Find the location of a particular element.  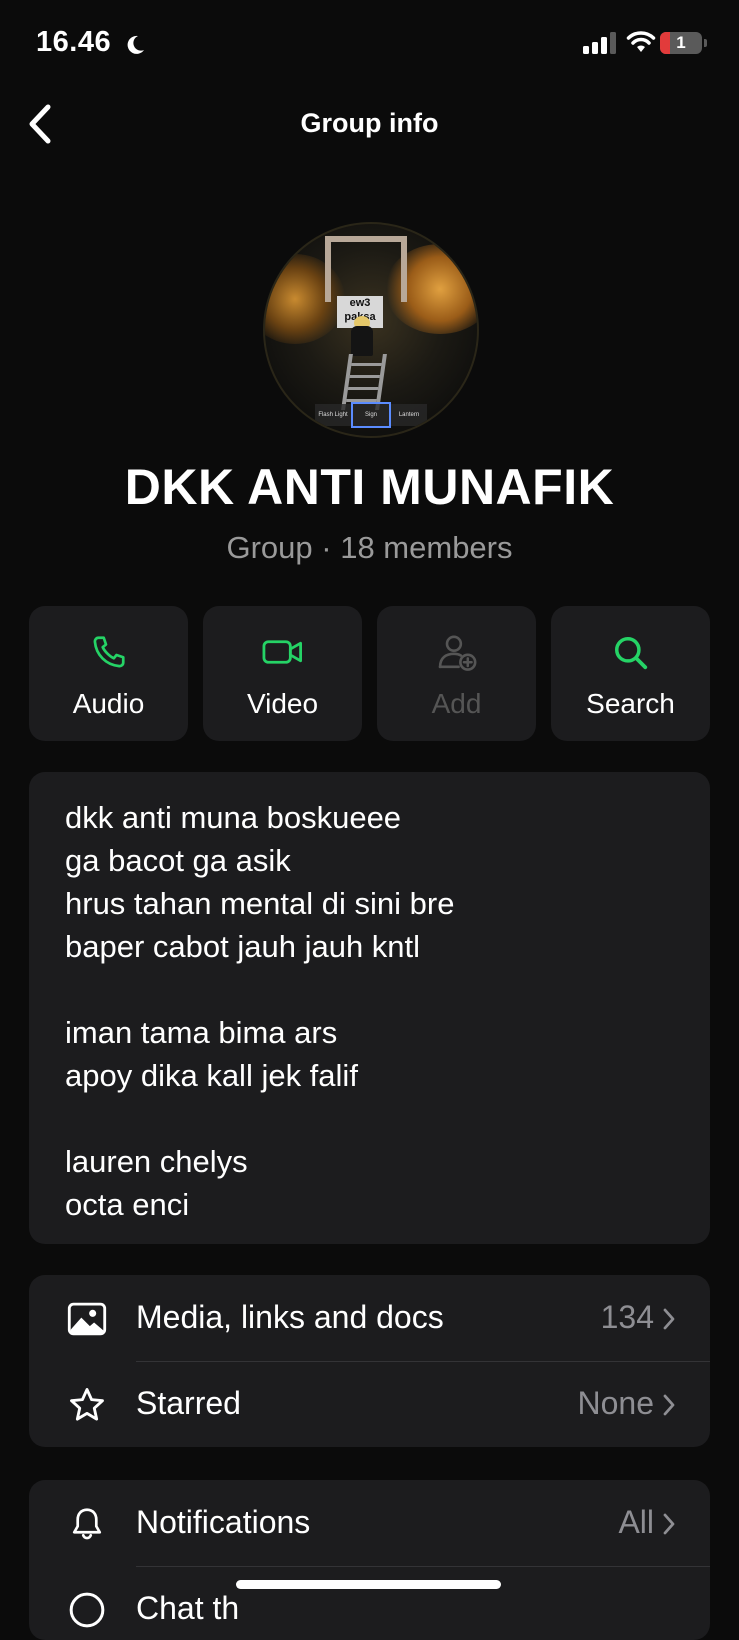

video-label: Video is located at coordinates (282, 703).